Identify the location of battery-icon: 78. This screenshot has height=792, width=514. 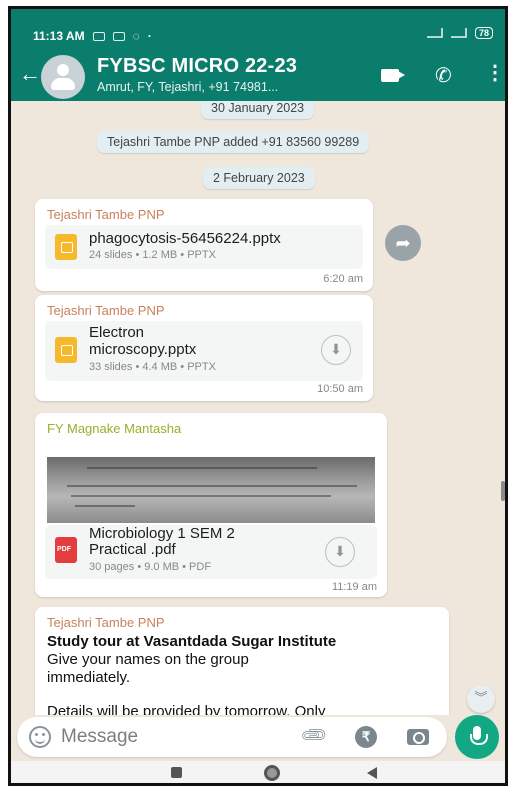
(483, 33).